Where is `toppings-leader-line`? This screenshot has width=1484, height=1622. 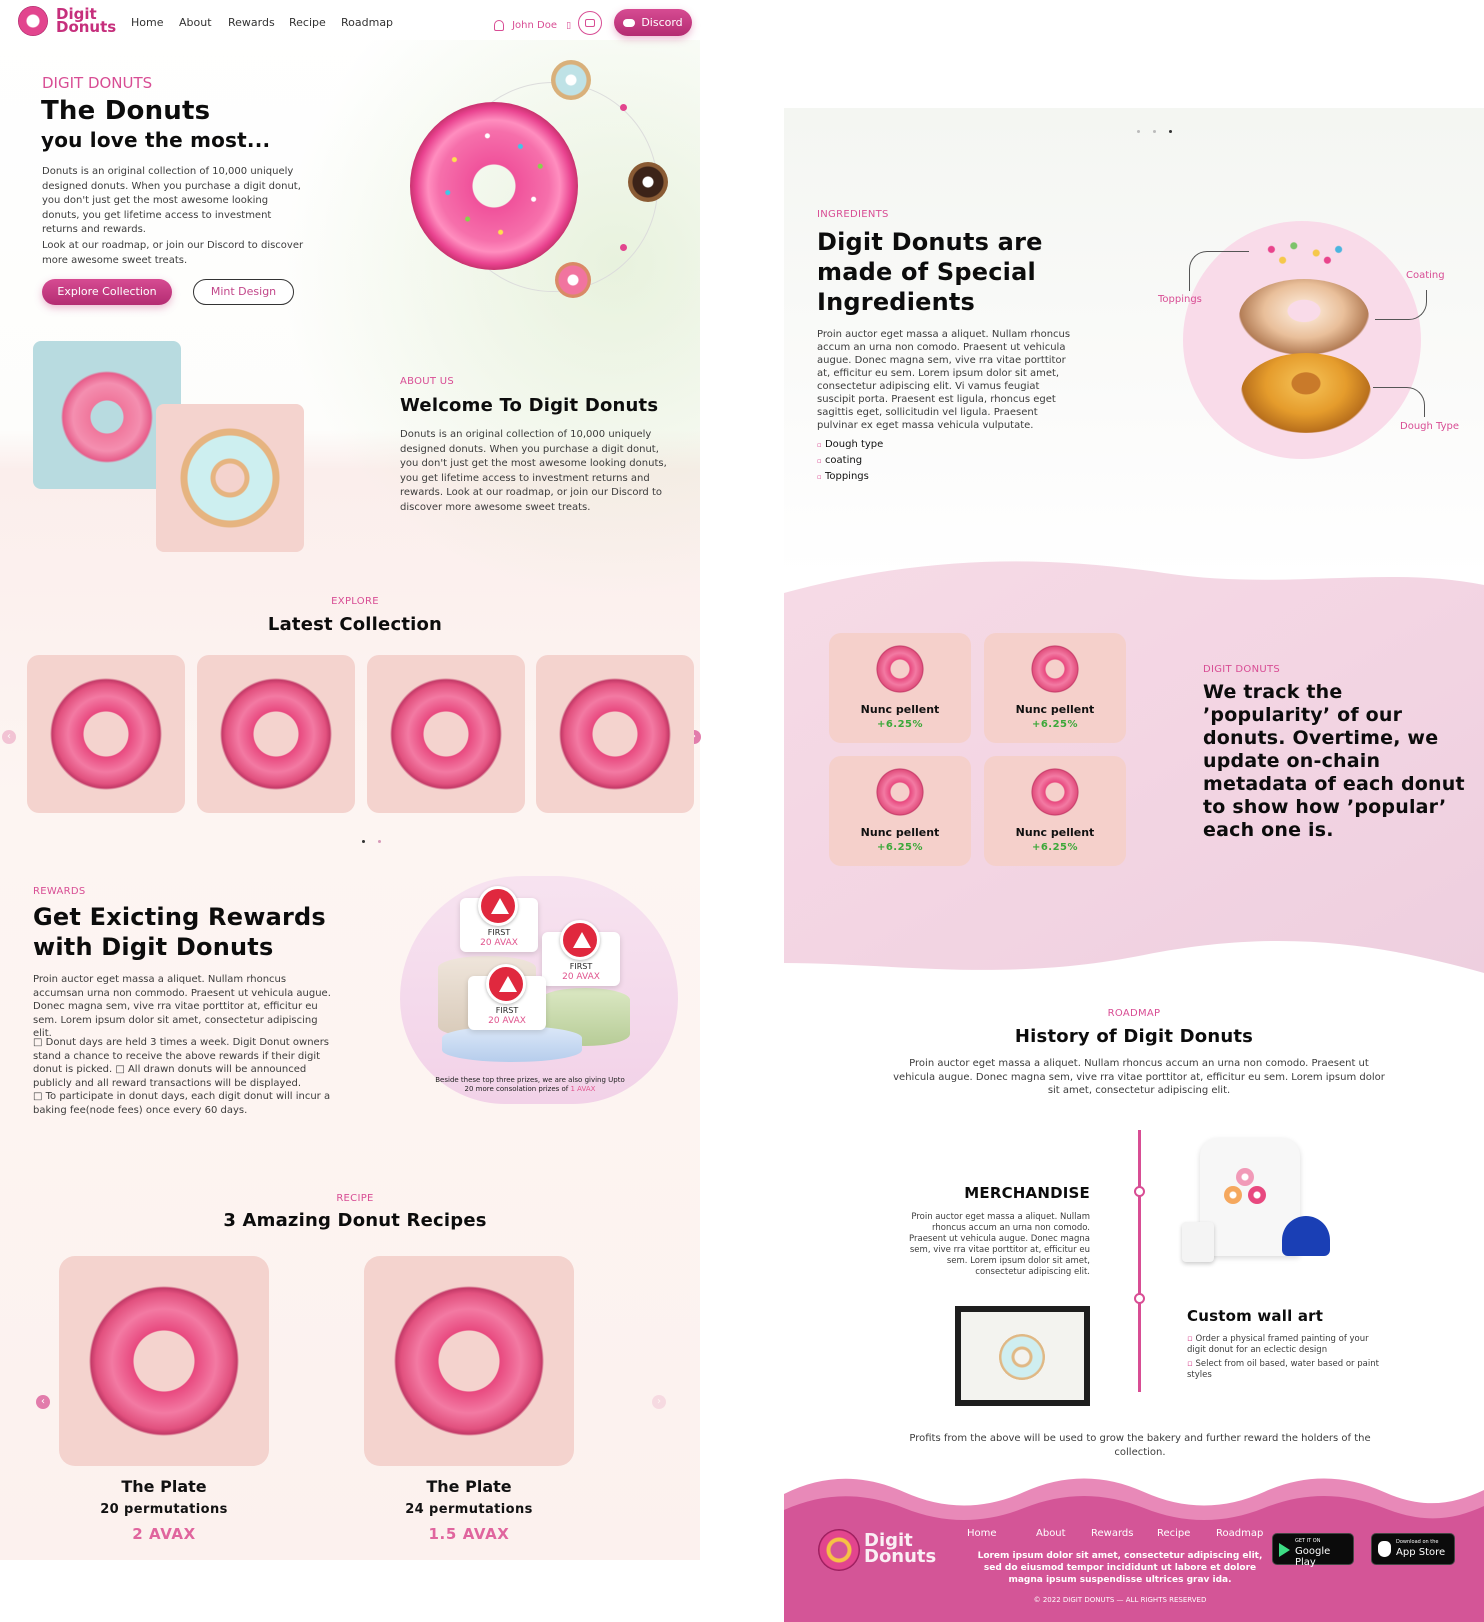
toppings-leader-line is located at coordinates (1219, 271).